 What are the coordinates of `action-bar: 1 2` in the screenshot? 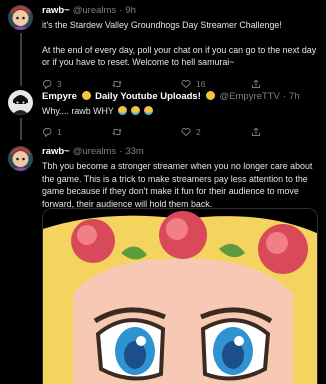 It's located at (181, 132).